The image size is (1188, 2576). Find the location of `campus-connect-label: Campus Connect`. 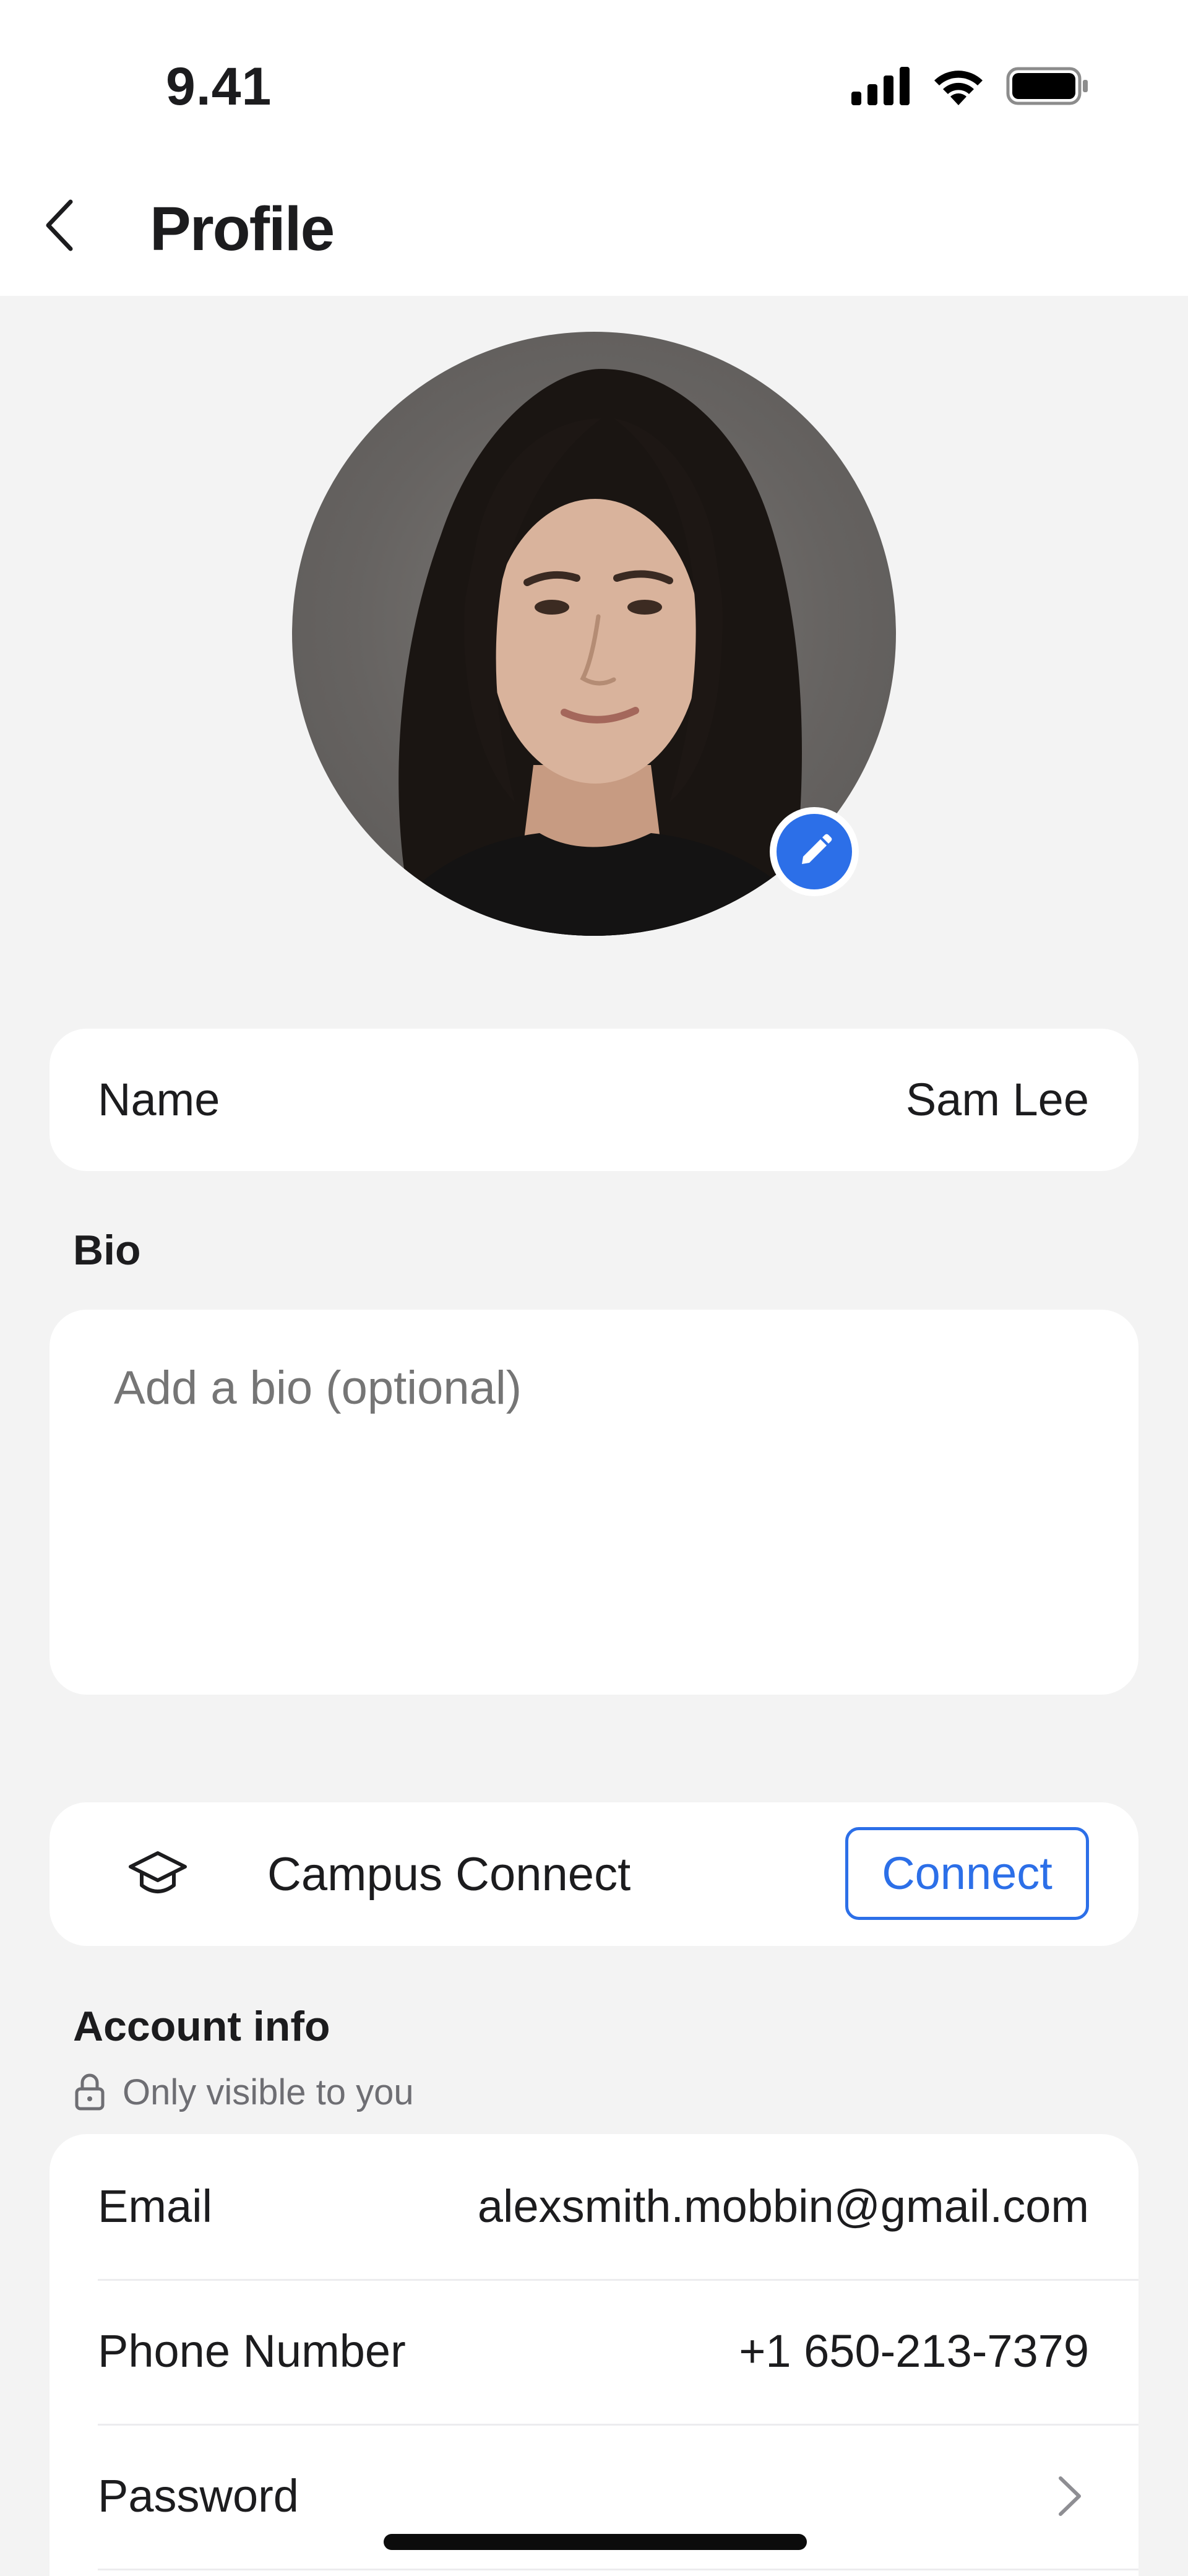

campus-connect-label: Campus Connect is located at coordinates (449, 1874).